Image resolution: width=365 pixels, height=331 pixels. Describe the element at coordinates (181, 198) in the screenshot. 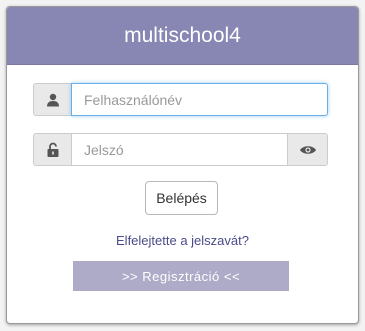

I see `login-button: Belépés` at that location.